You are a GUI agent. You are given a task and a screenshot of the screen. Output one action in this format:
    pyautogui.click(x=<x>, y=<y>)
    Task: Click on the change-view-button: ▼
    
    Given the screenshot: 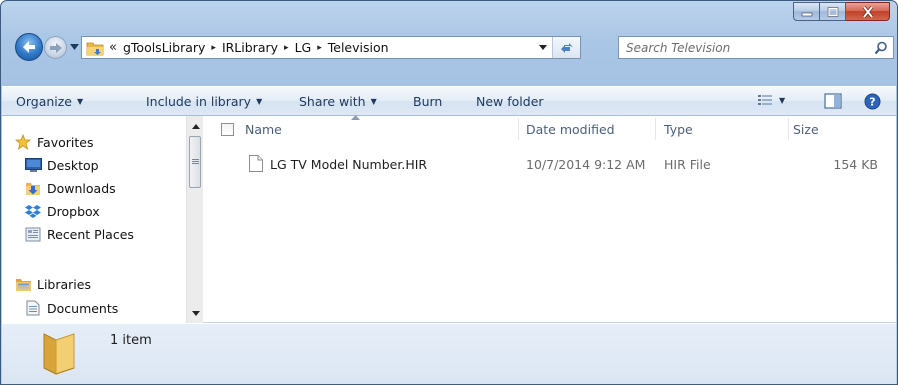 What is the action you would take?
    pyautogui.click(x=771, y=100)
    